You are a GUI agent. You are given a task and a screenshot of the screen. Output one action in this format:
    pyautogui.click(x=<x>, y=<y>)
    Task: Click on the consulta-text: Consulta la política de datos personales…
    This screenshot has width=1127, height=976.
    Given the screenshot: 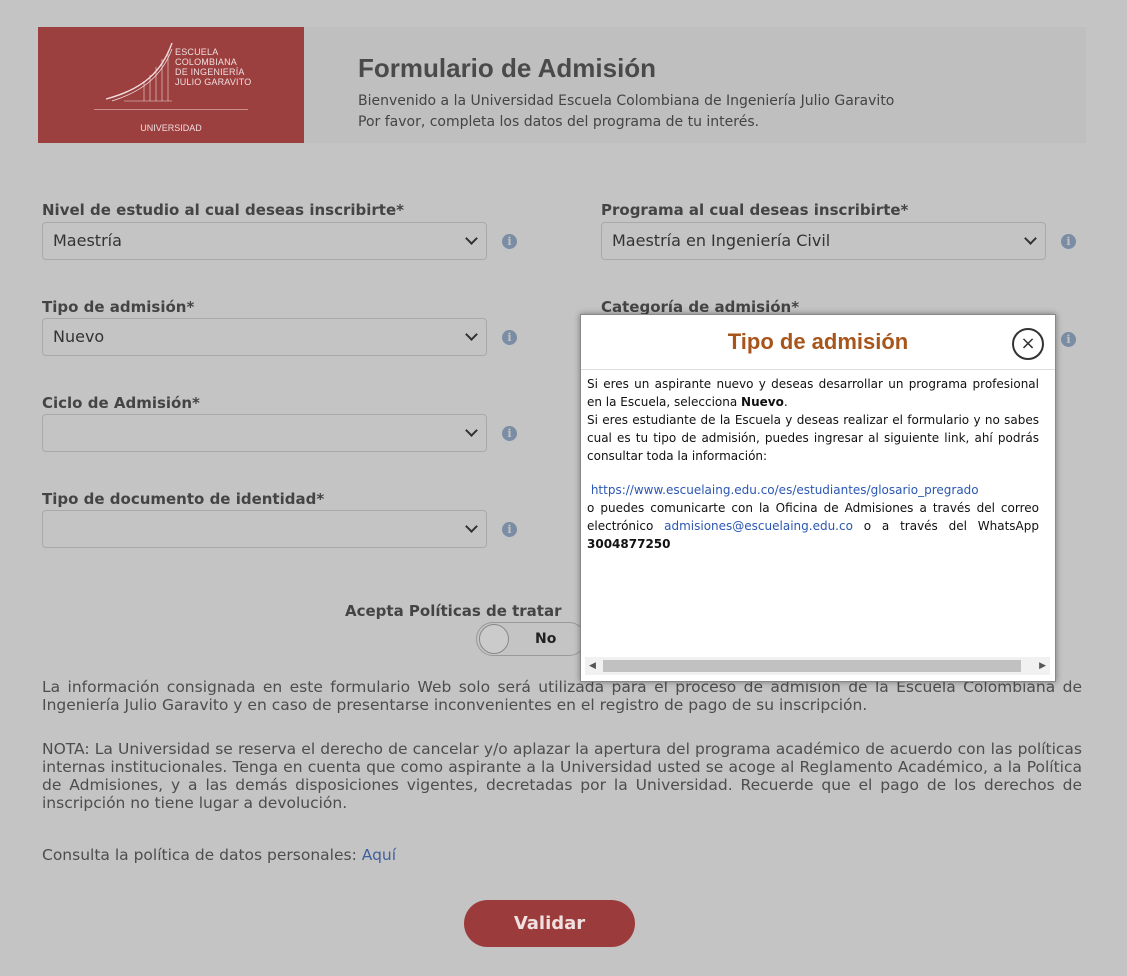 What is the action you would take?
    pyautogui.click(x=202, y=855)
    